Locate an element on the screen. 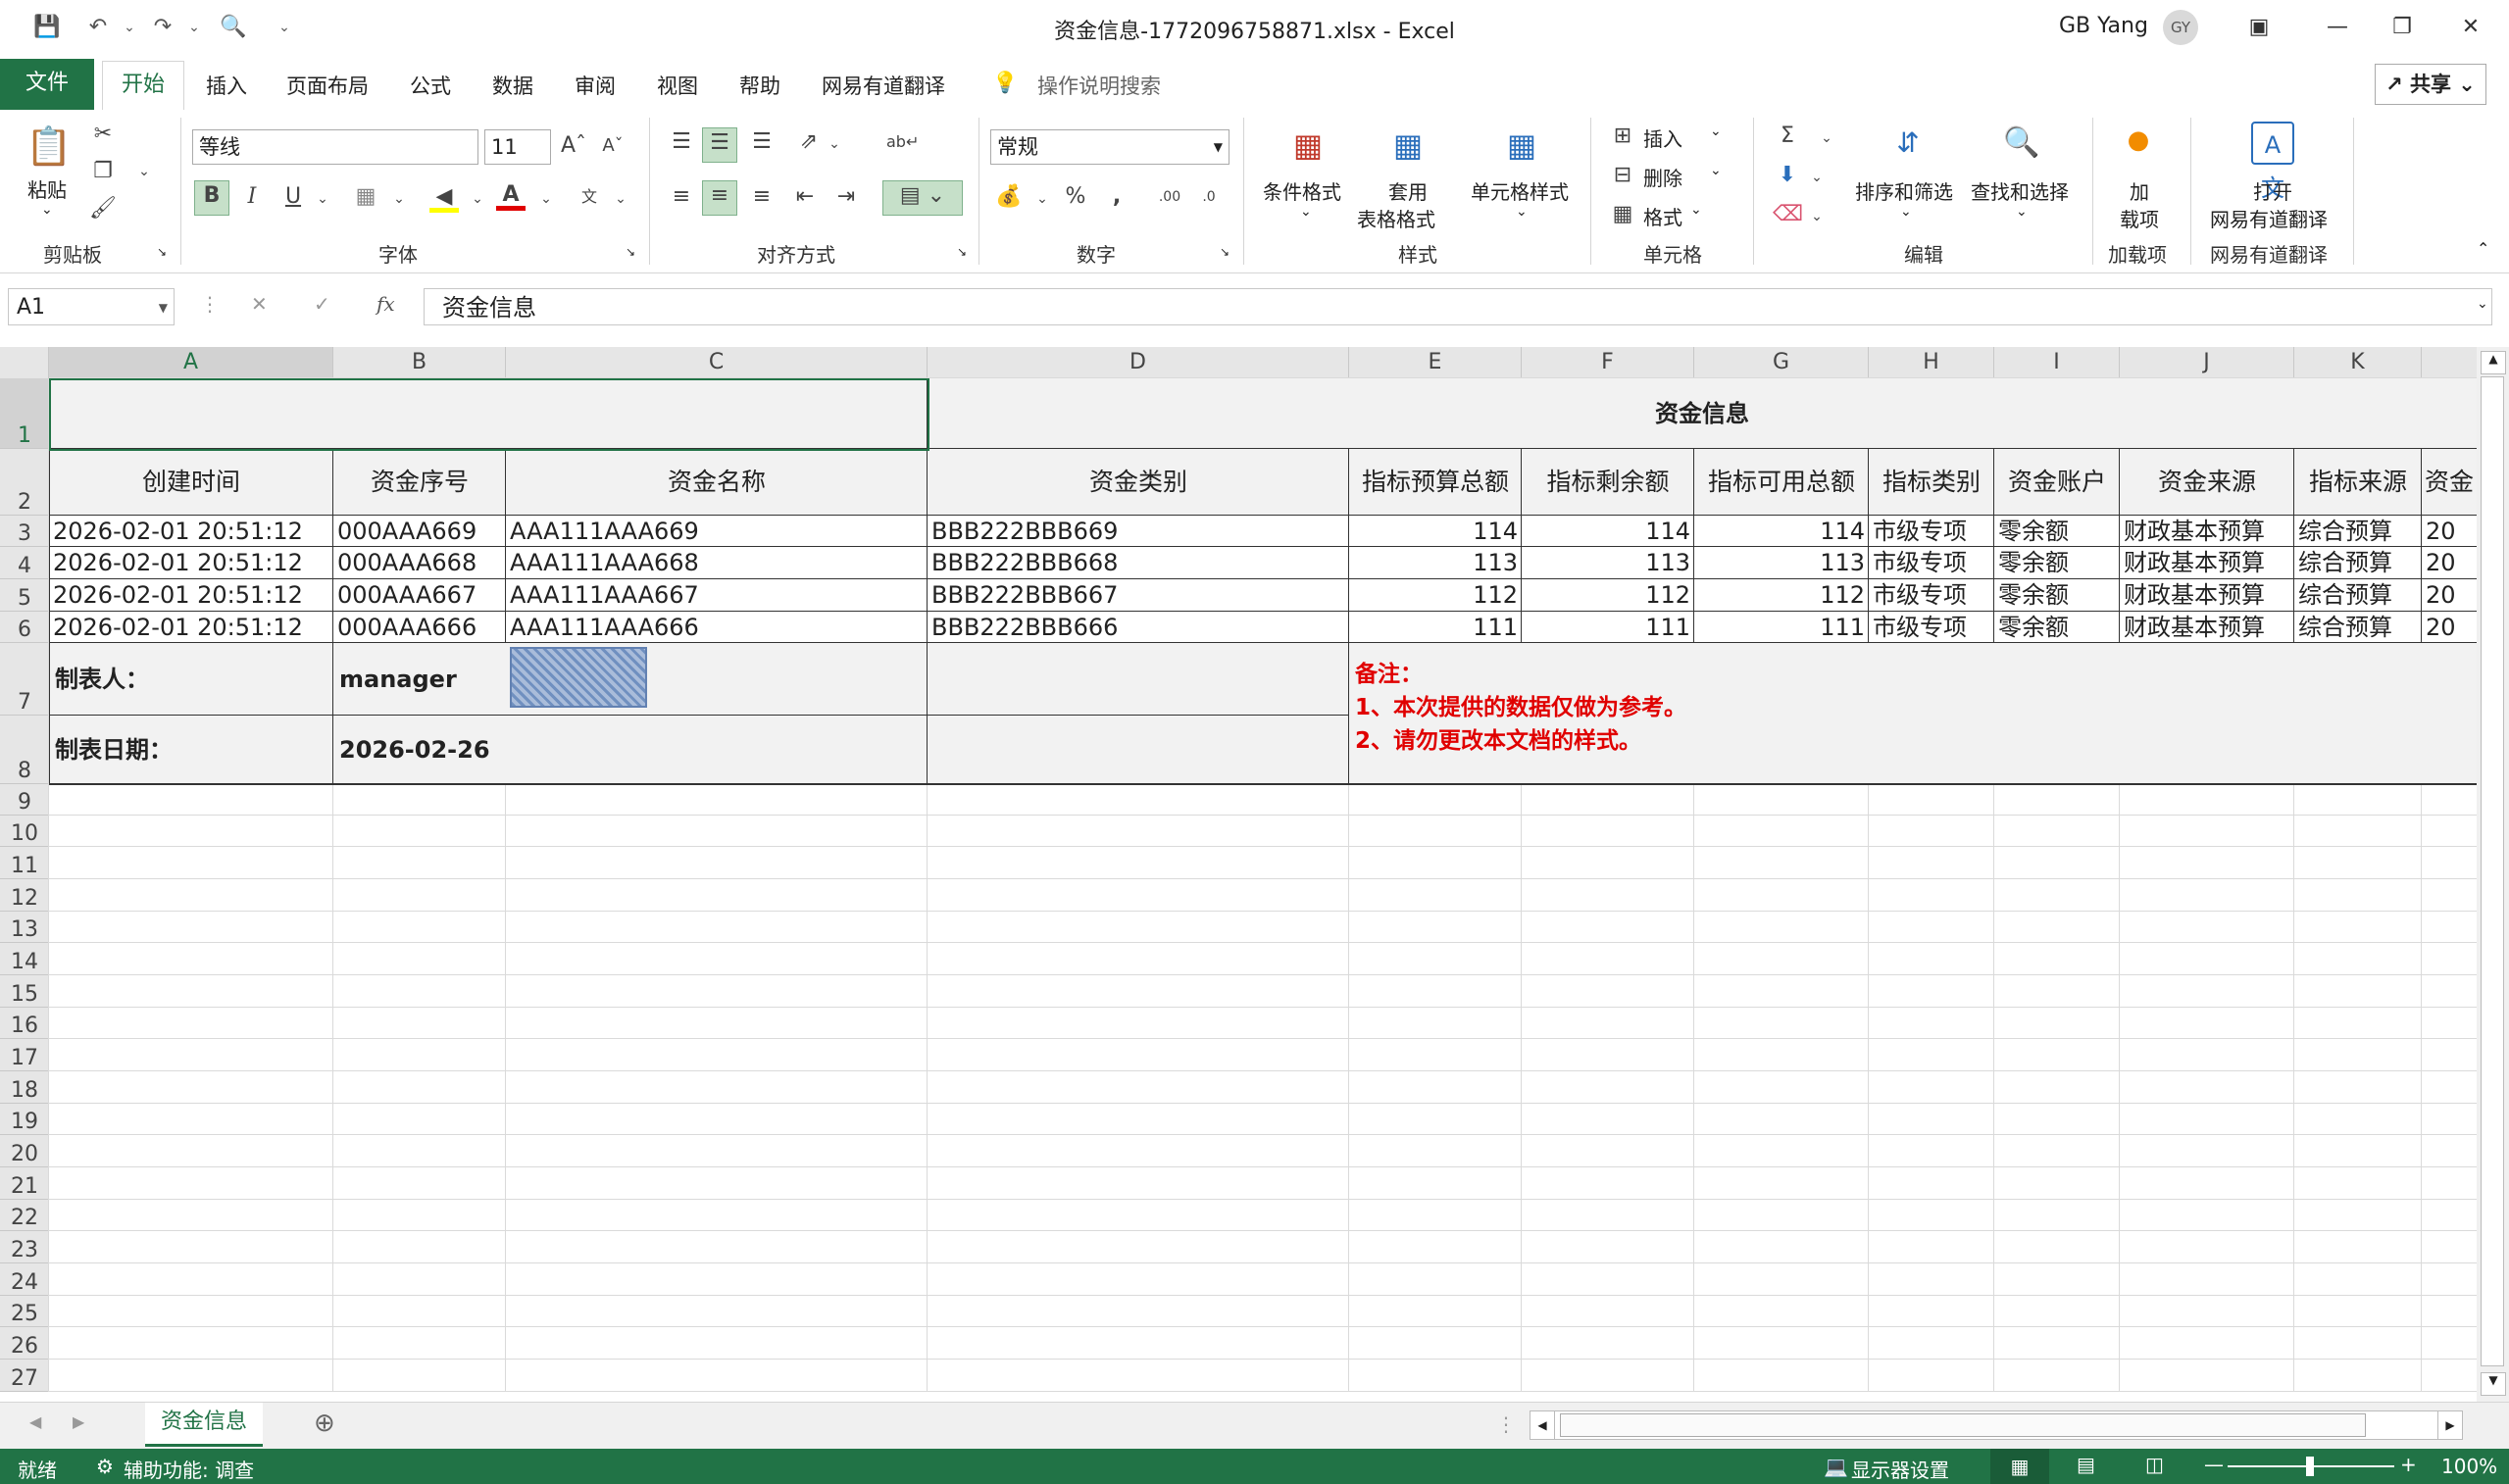 This screenshot has width=2509, height=1484. accessibility-status: 辅助功能: 调查 is located at coordinates (189, 1469).